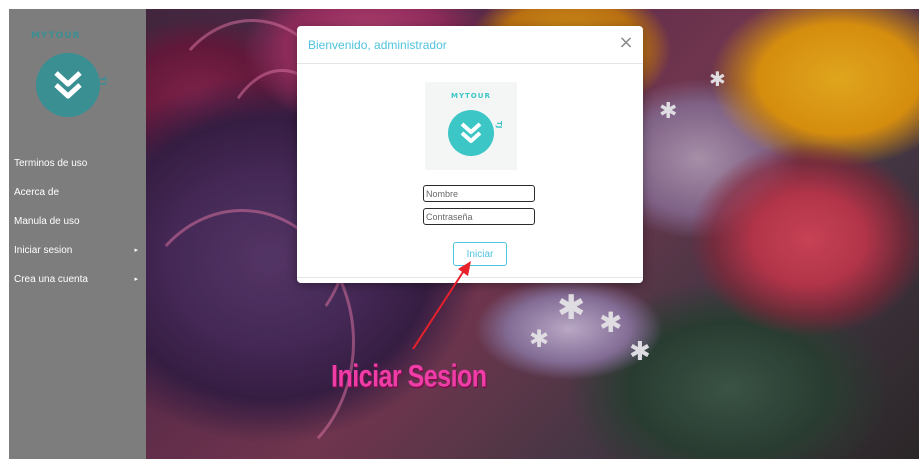  I want to click on modal-brand-logo, so click(471, 133).